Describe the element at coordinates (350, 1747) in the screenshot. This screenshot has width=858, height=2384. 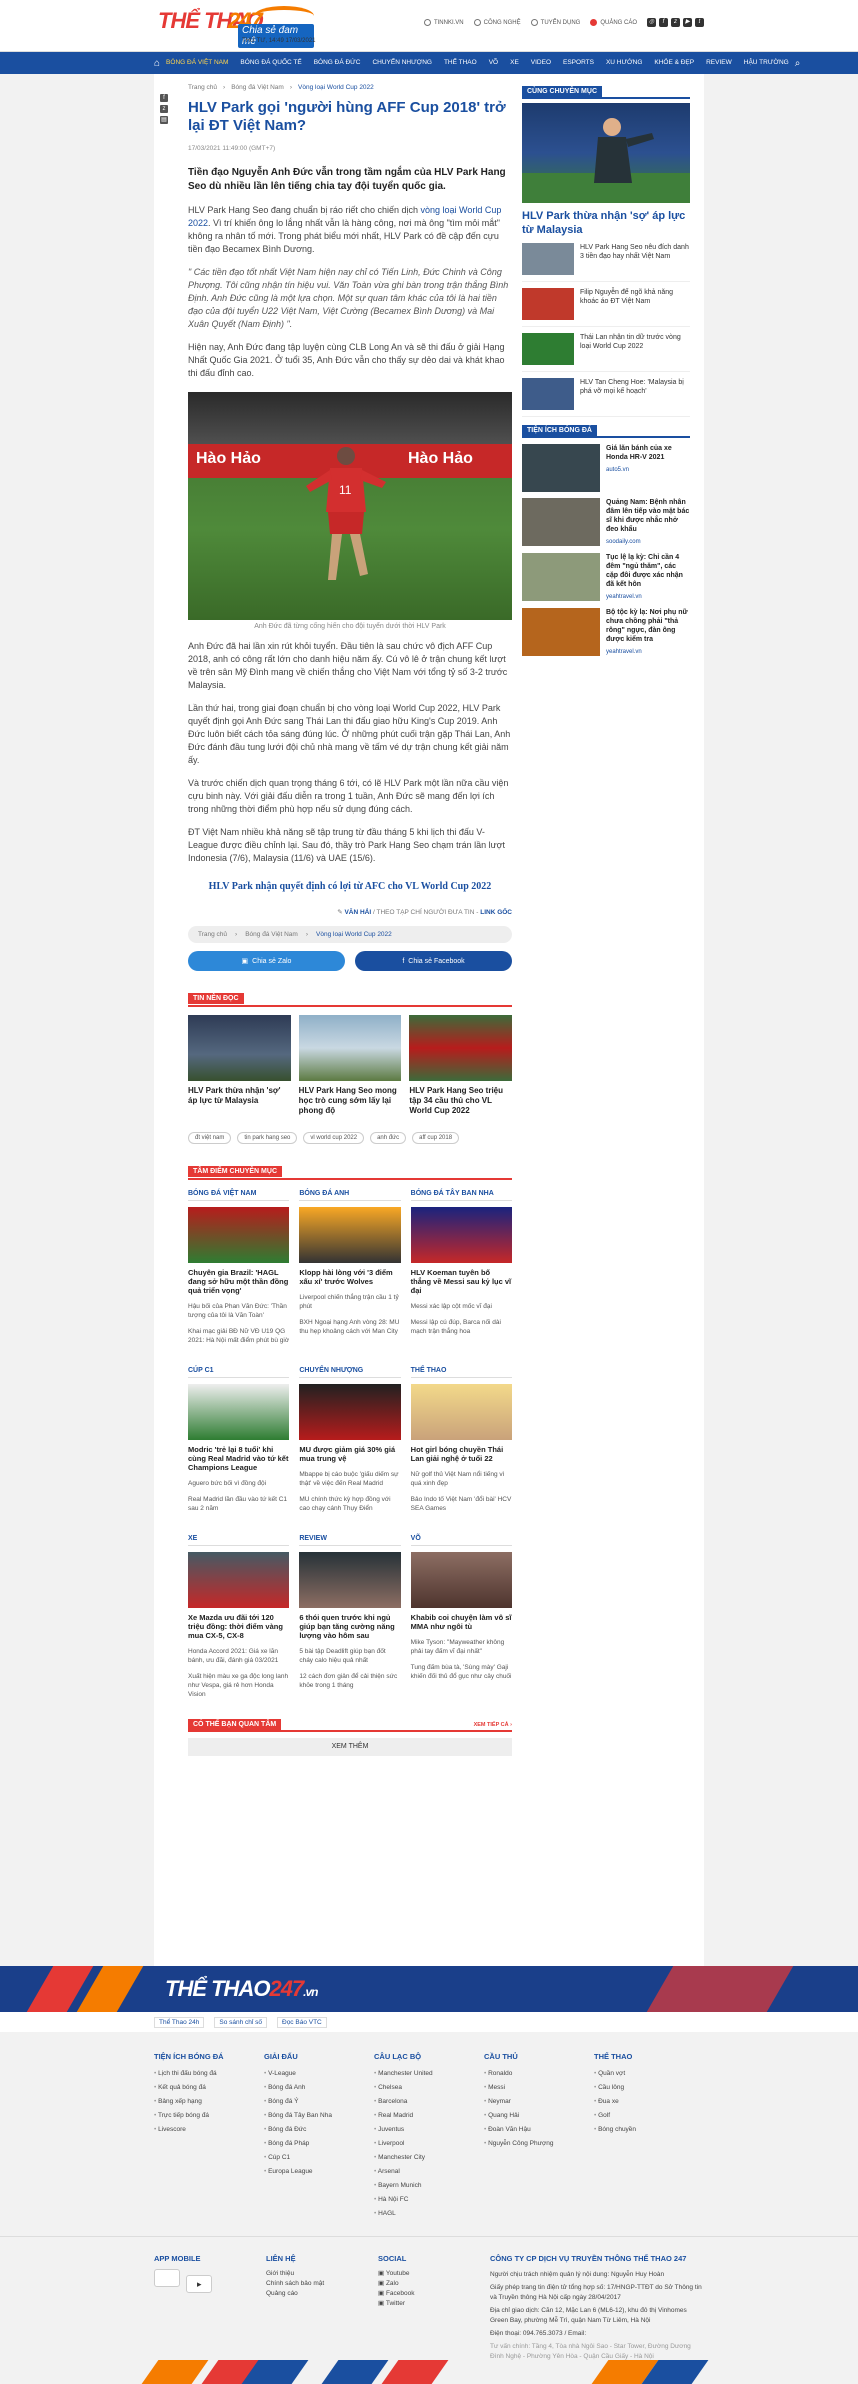
I see `see-more-button: XEM THÊM` at that location.